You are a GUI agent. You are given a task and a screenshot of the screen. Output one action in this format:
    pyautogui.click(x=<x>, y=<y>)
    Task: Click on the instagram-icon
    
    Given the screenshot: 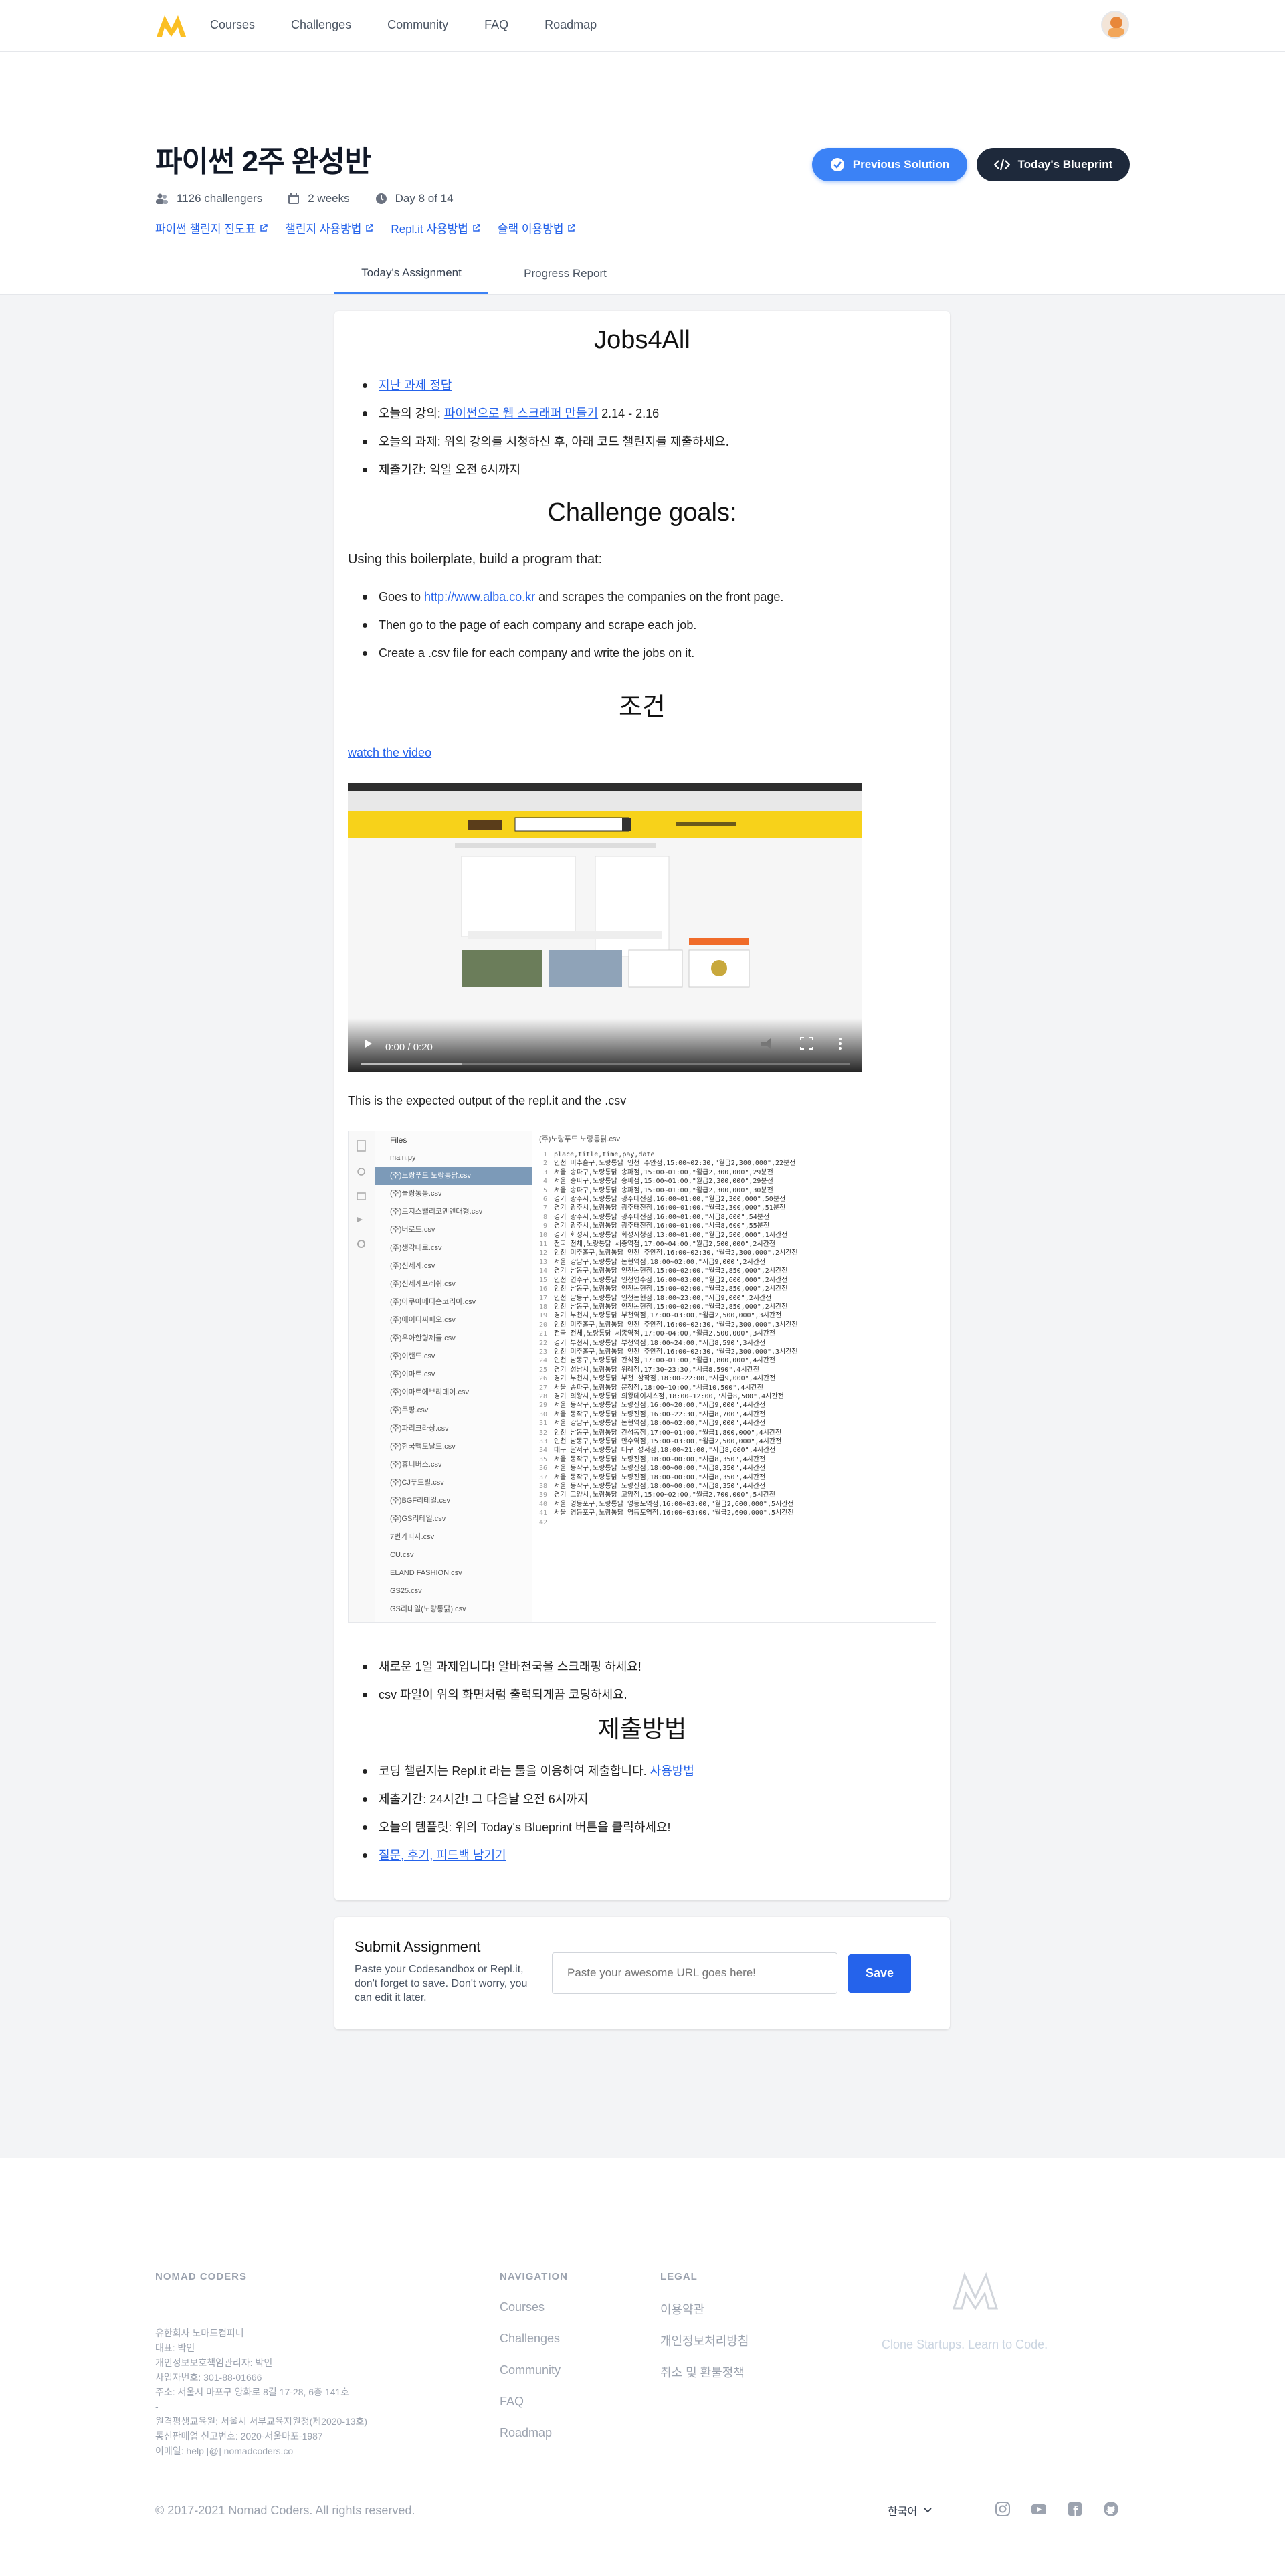 What is the action you would take?
    pyautogui.click(x=1003, y=2509)
    